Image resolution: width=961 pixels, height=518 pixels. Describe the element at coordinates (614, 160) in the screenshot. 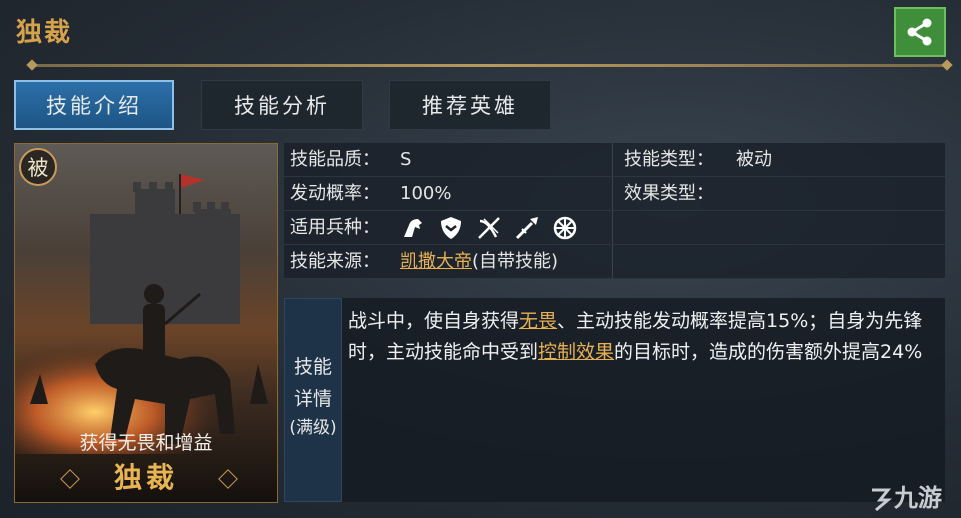

I see `info-row-quality: 技能品质： S 技能类型： 被动` at that location.